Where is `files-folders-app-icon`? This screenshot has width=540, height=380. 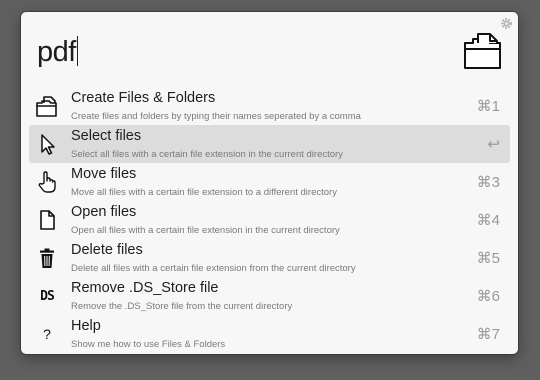
files-folders-app-icon is located at coordinates (482, 51).